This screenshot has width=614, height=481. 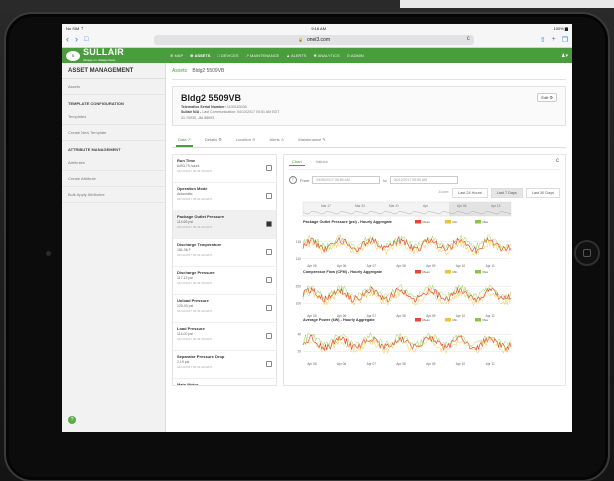 What do you see at coordinates (564, 56) in the screenshot?
I see `user-menu-icon: ♟▾` at bounding box center [564, 56].